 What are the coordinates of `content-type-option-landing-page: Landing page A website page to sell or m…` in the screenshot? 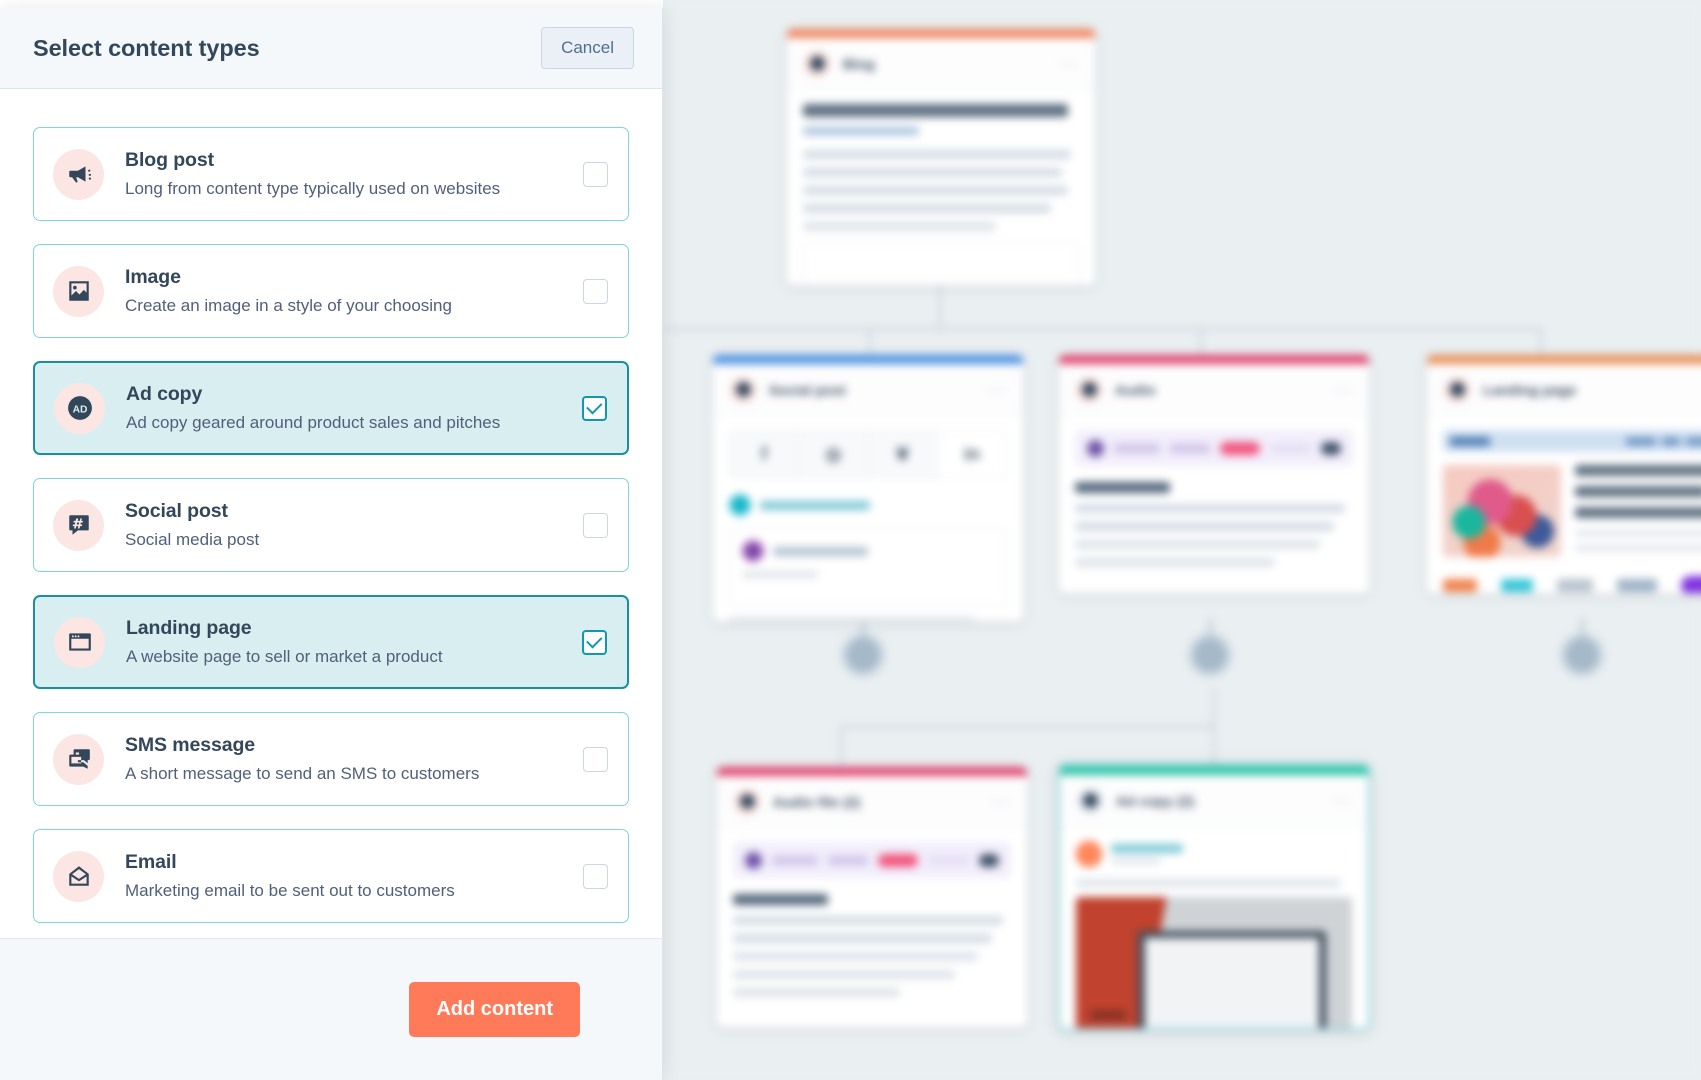 It's located at (331, 642).